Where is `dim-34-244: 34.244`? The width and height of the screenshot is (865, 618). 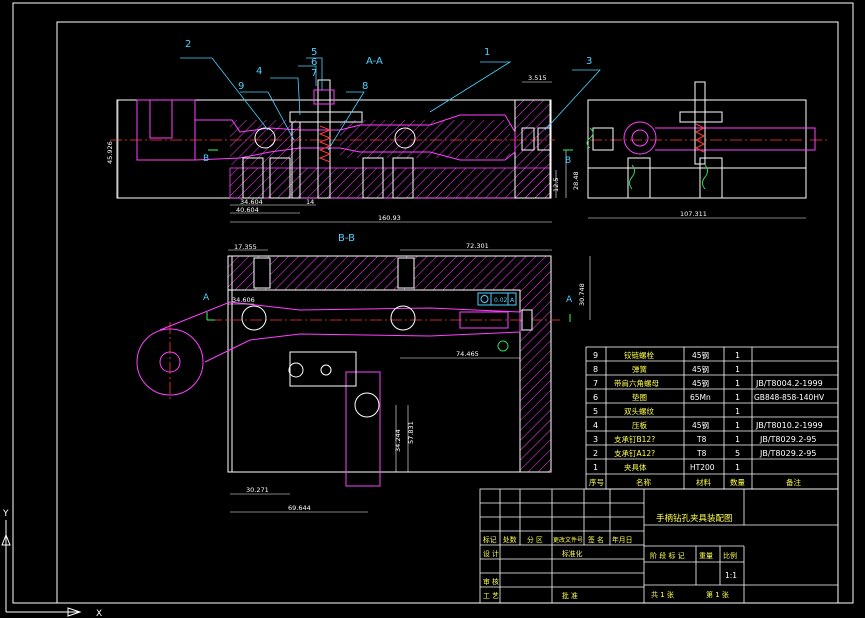 dim-34-244: 34.244 is located at coordinates (398, 440).